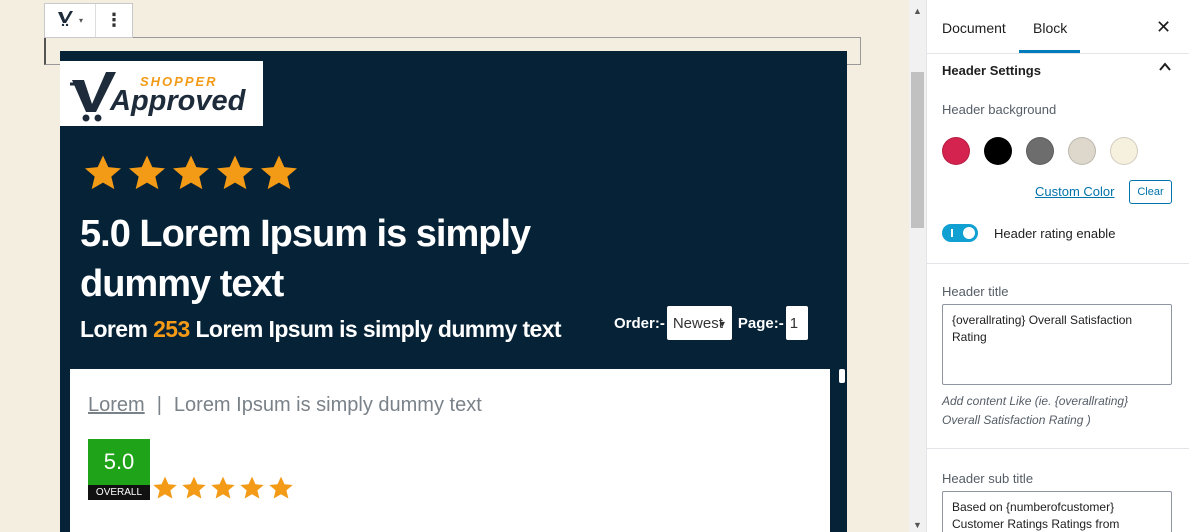 The image size is (1189, 532). I want to click on review-header: Lorem | Lorem Ipsum is simply dummy text, so click(285, 405).